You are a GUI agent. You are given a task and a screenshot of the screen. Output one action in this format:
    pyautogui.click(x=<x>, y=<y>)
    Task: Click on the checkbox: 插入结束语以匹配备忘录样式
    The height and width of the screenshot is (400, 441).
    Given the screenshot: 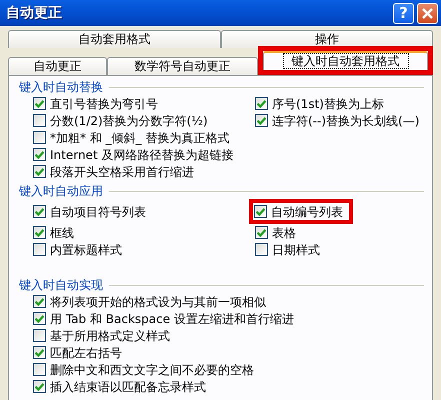 What is the action you would take?
    pyautogui.click(x=119, y=386)
    